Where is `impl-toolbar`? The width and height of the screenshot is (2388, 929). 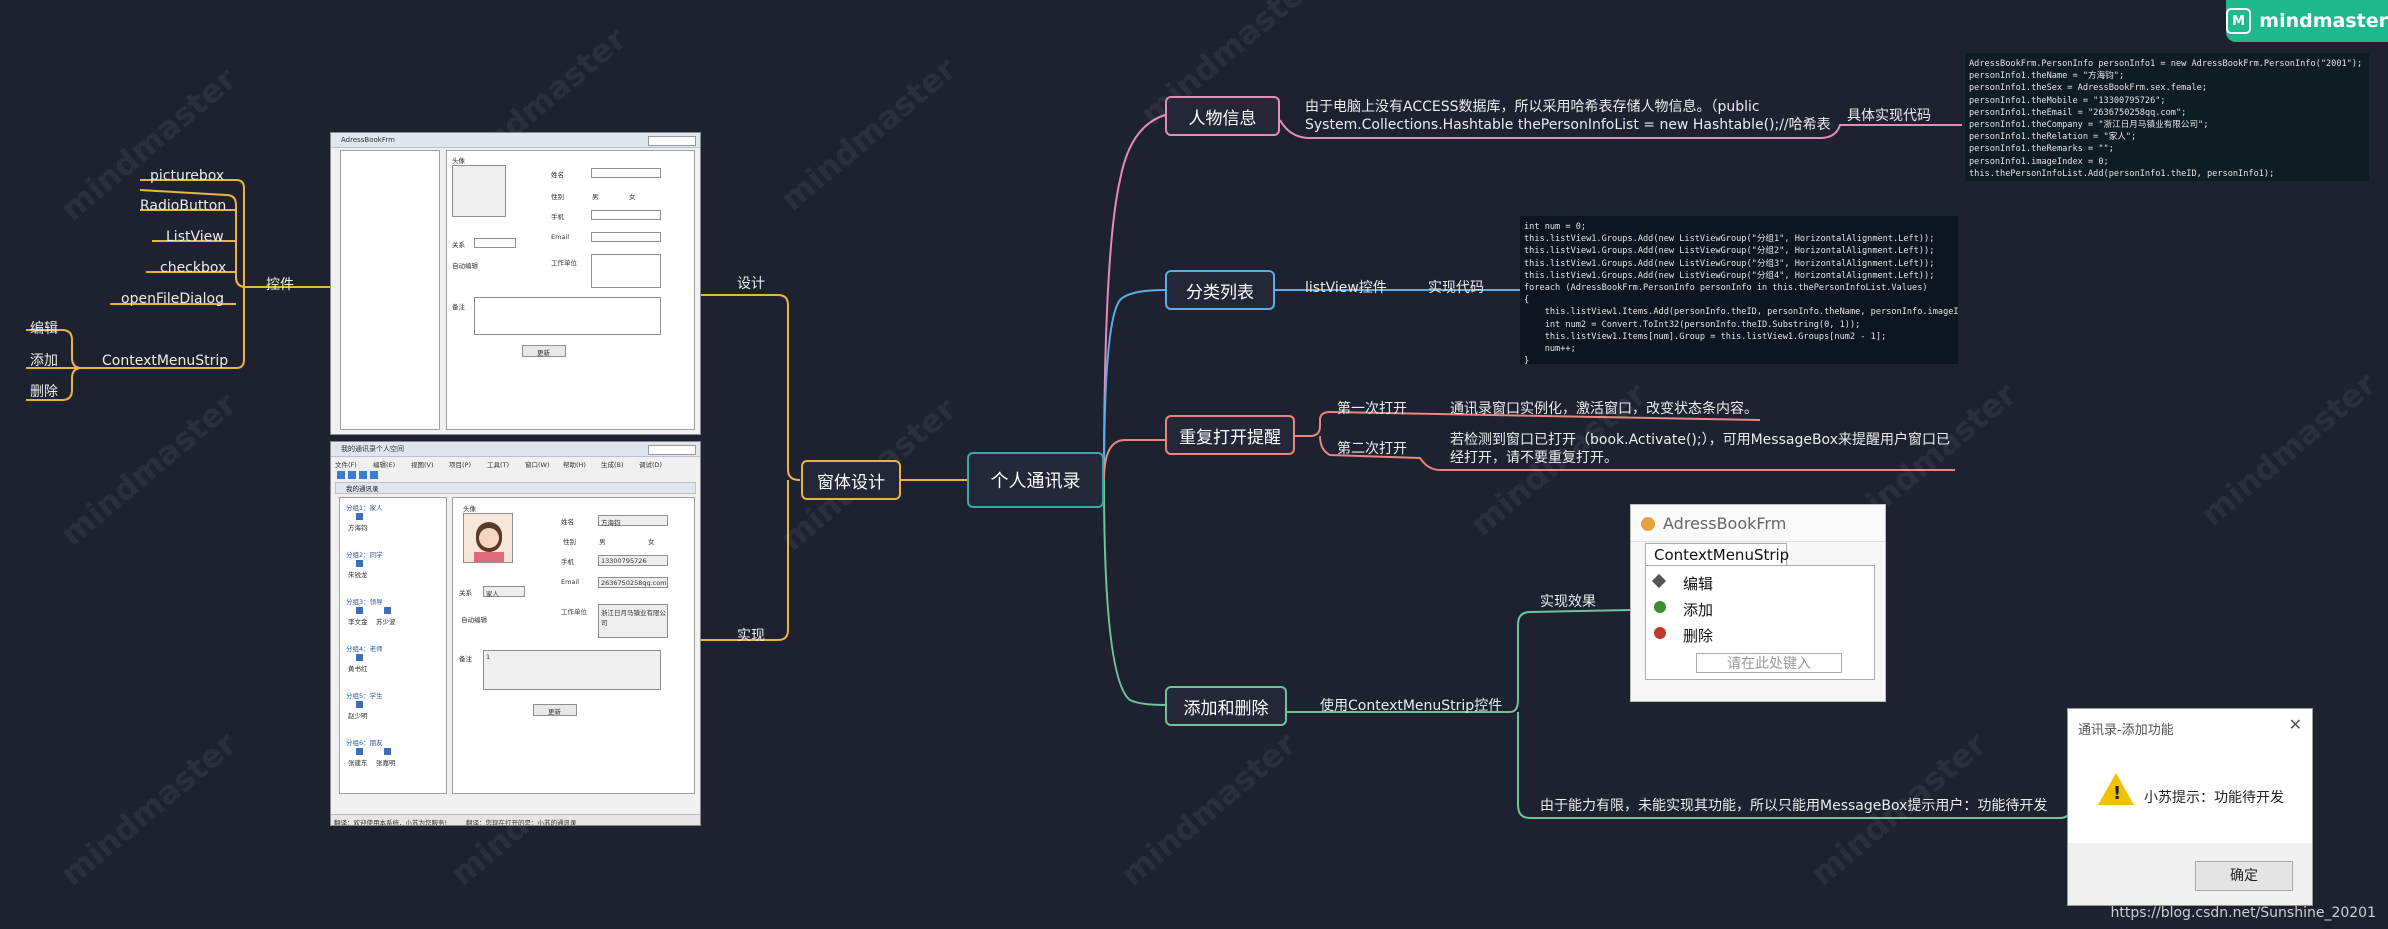 impl-toolbar is located at coordinates (365, 475).